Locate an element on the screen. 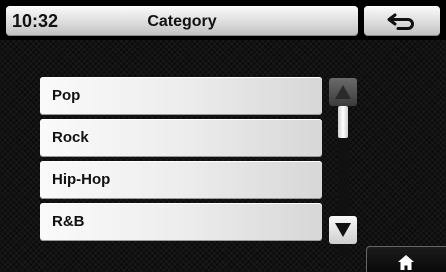  home-button is located at coordinates (406, 259).